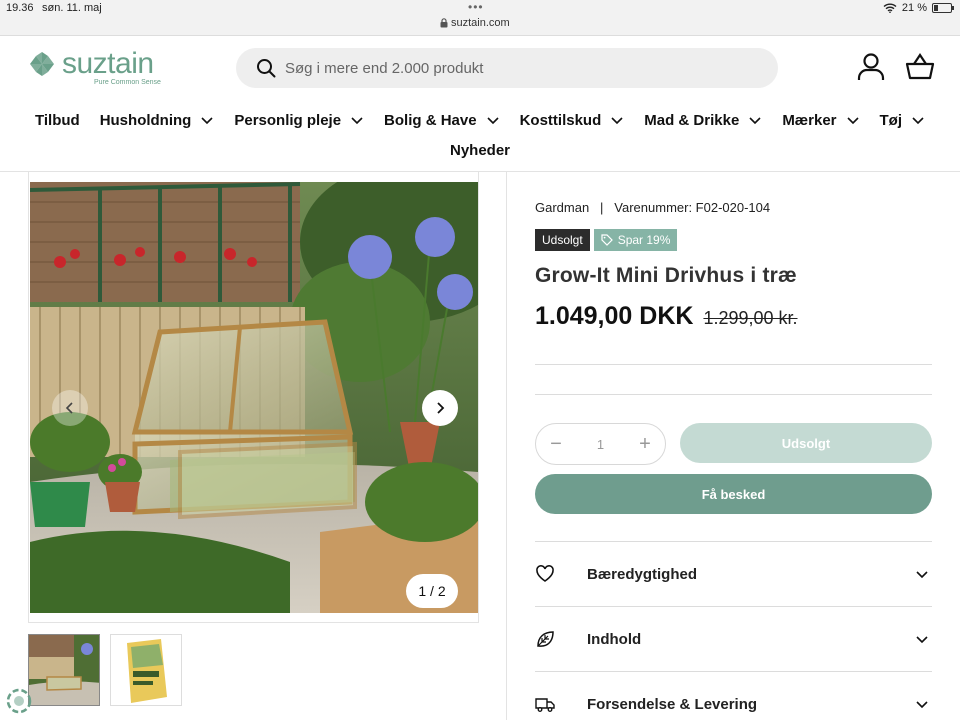 The height and width of the screenshot is (720, 960). I want to click on nav-item-personlig-pleje: Personlig pleje, so click(299, 120).